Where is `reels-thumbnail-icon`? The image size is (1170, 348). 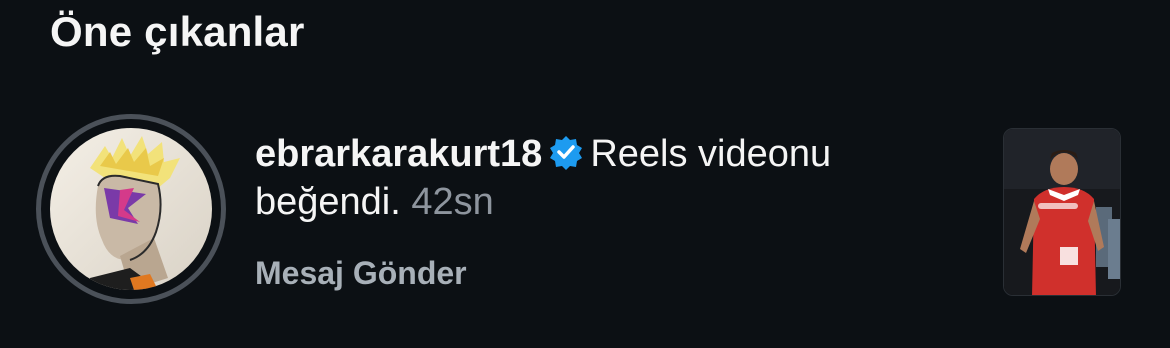
reels-thumbnail-icon is located at coordinates (1062, 212).